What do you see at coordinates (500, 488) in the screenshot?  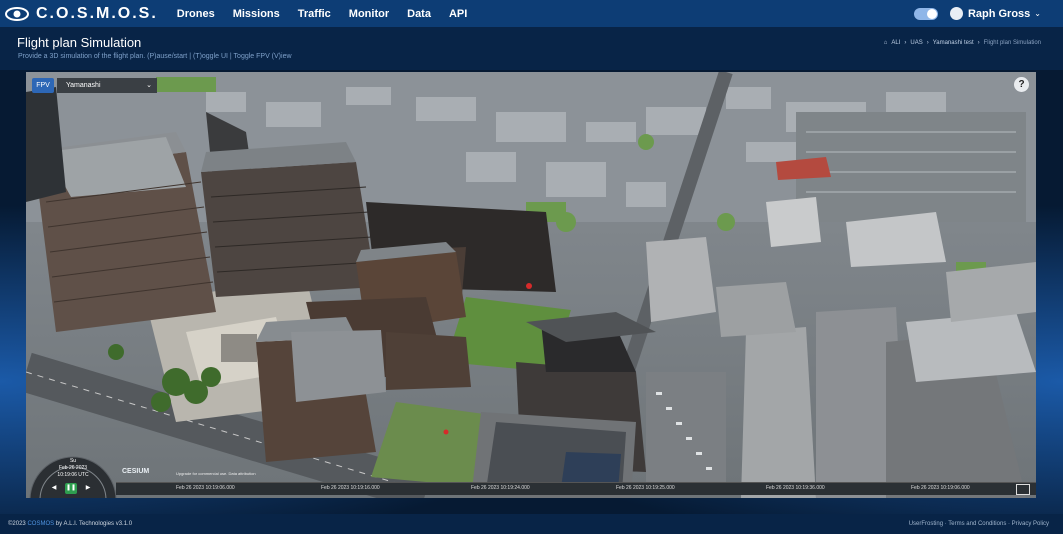 I see `timeline-tick: Feb 26 2023 10:19:24.000` at bounding box center [500, 488].